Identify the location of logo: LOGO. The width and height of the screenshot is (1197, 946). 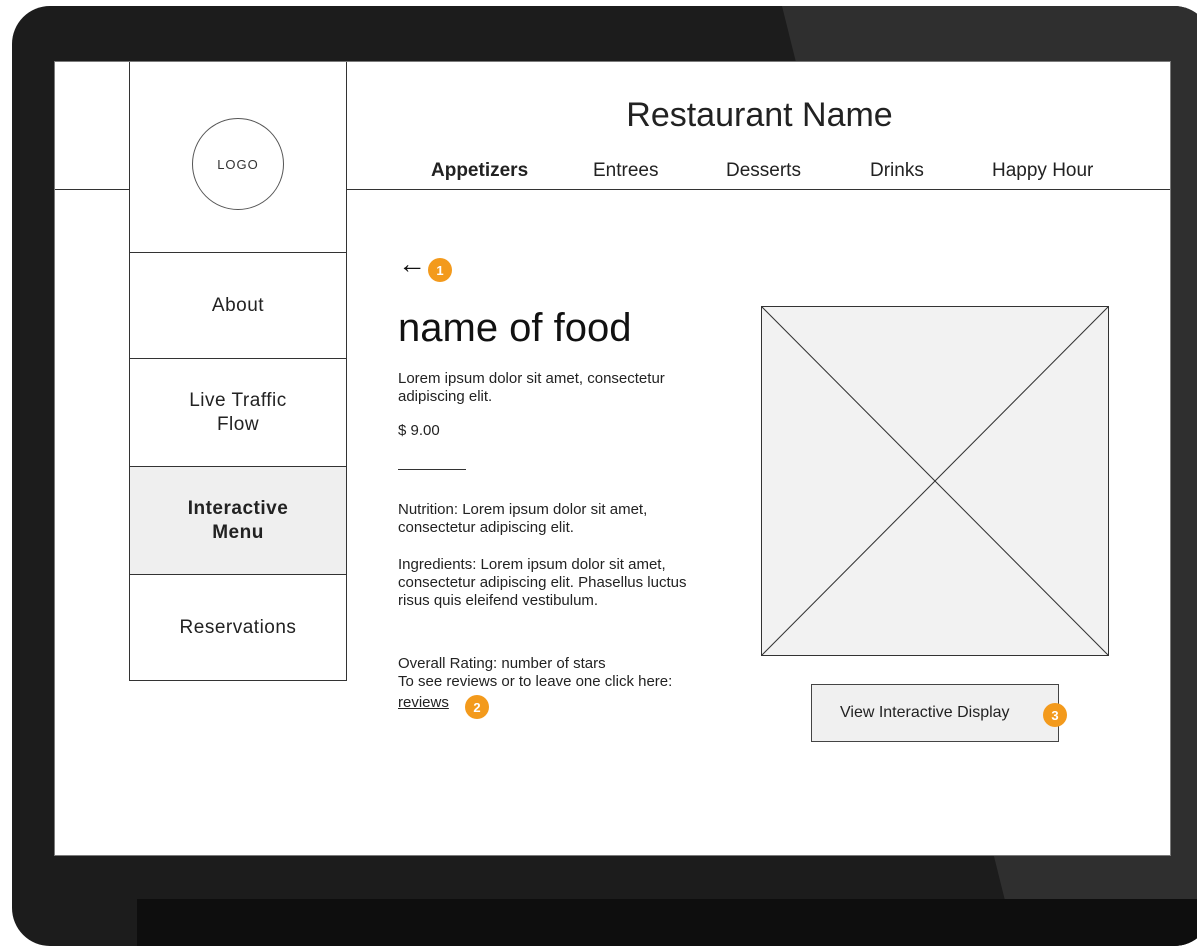
(238, 164).